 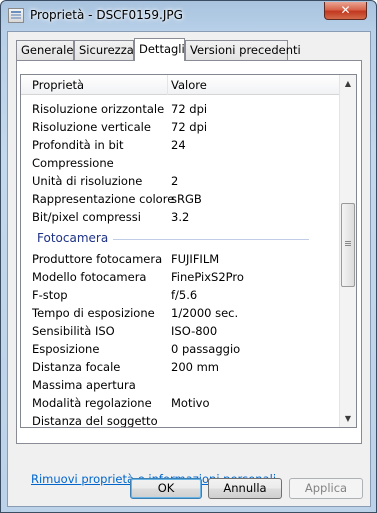 I want to click on table-row: Produttore fotocamera FUJIFILM, so click(x=180, y=259).